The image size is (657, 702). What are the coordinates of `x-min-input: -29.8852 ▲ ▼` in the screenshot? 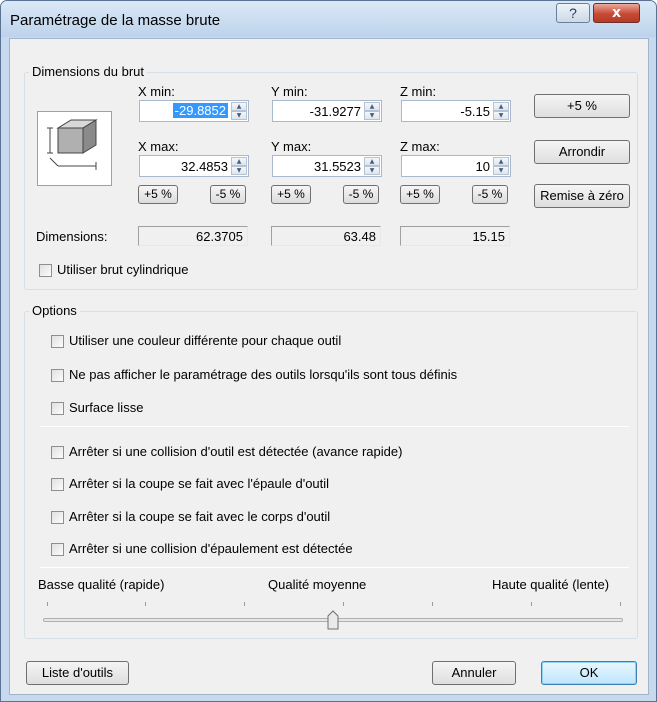 It's located at (194, 111).